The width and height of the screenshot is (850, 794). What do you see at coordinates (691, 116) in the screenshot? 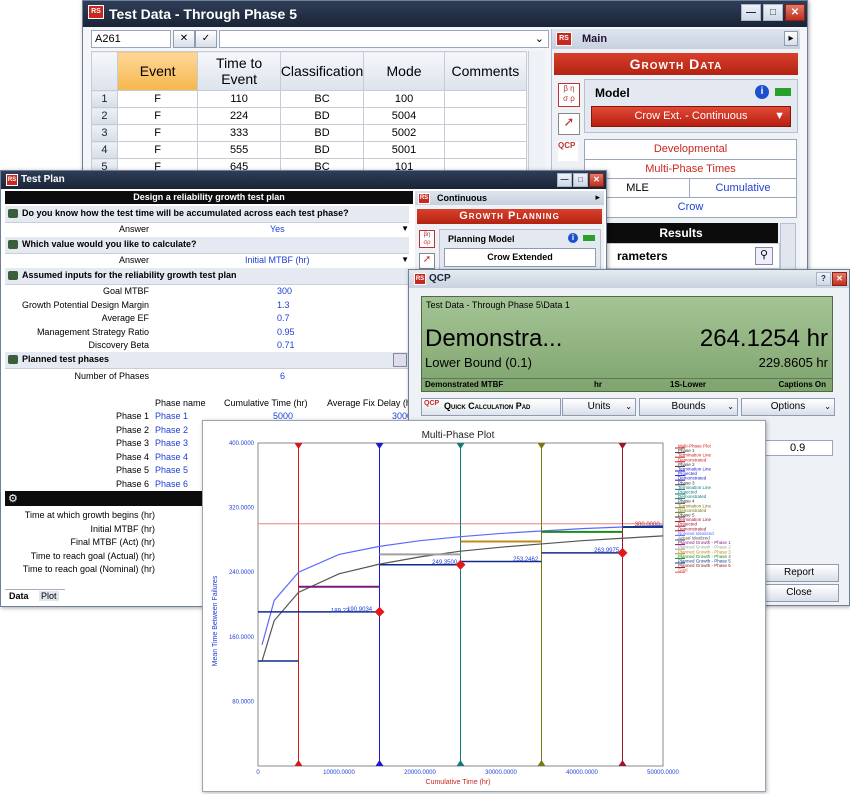
I see `model-dropdown: Crow Ext. - Continuous ▼` at bounding box center [691, 116].